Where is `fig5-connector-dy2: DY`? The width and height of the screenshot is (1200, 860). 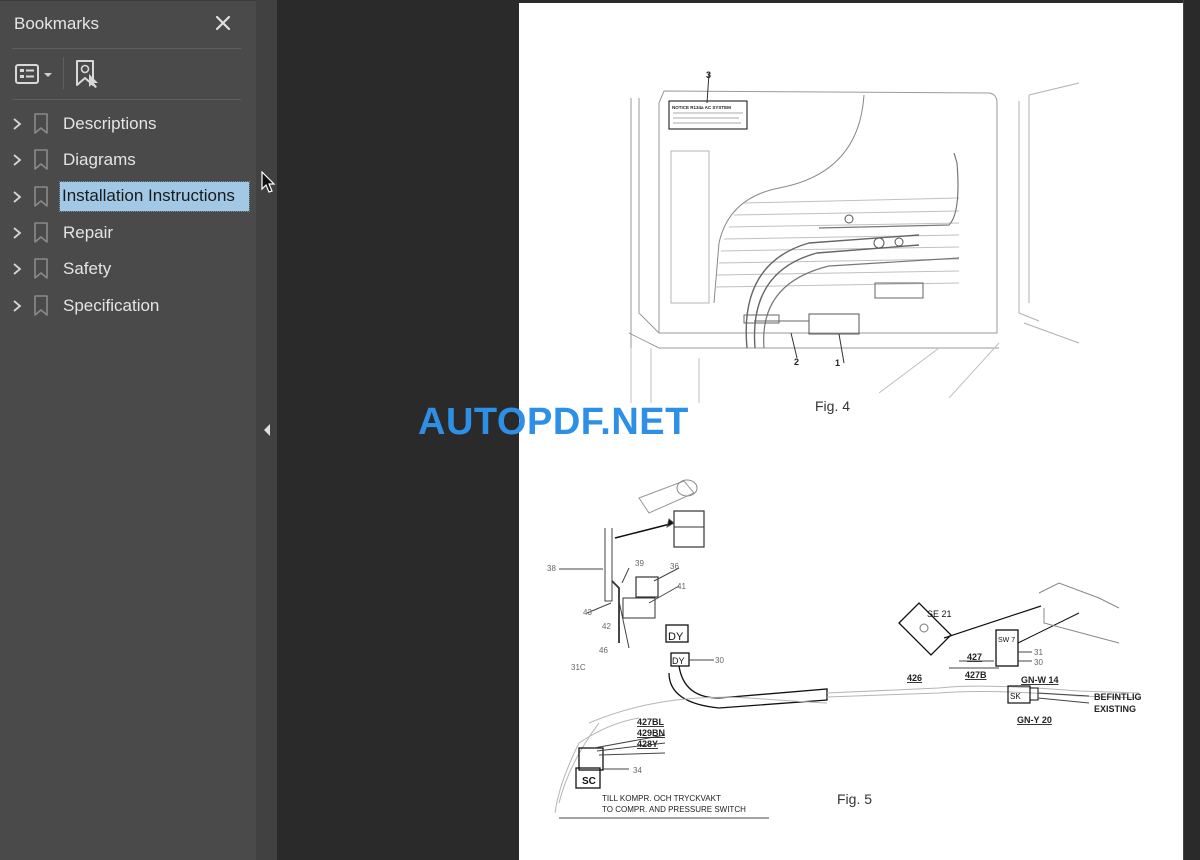 fig5-connector-dy2: DY is located at coordinates (678, 661).